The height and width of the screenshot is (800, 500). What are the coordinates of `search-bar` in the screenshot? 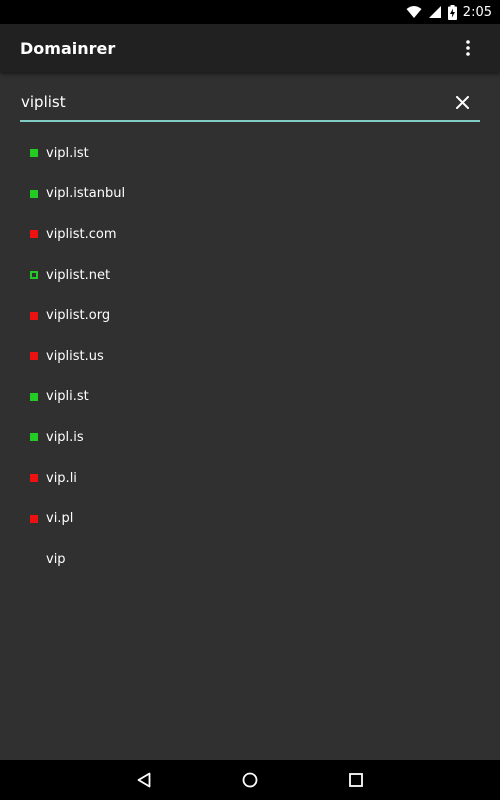 It's located at (250, 103).